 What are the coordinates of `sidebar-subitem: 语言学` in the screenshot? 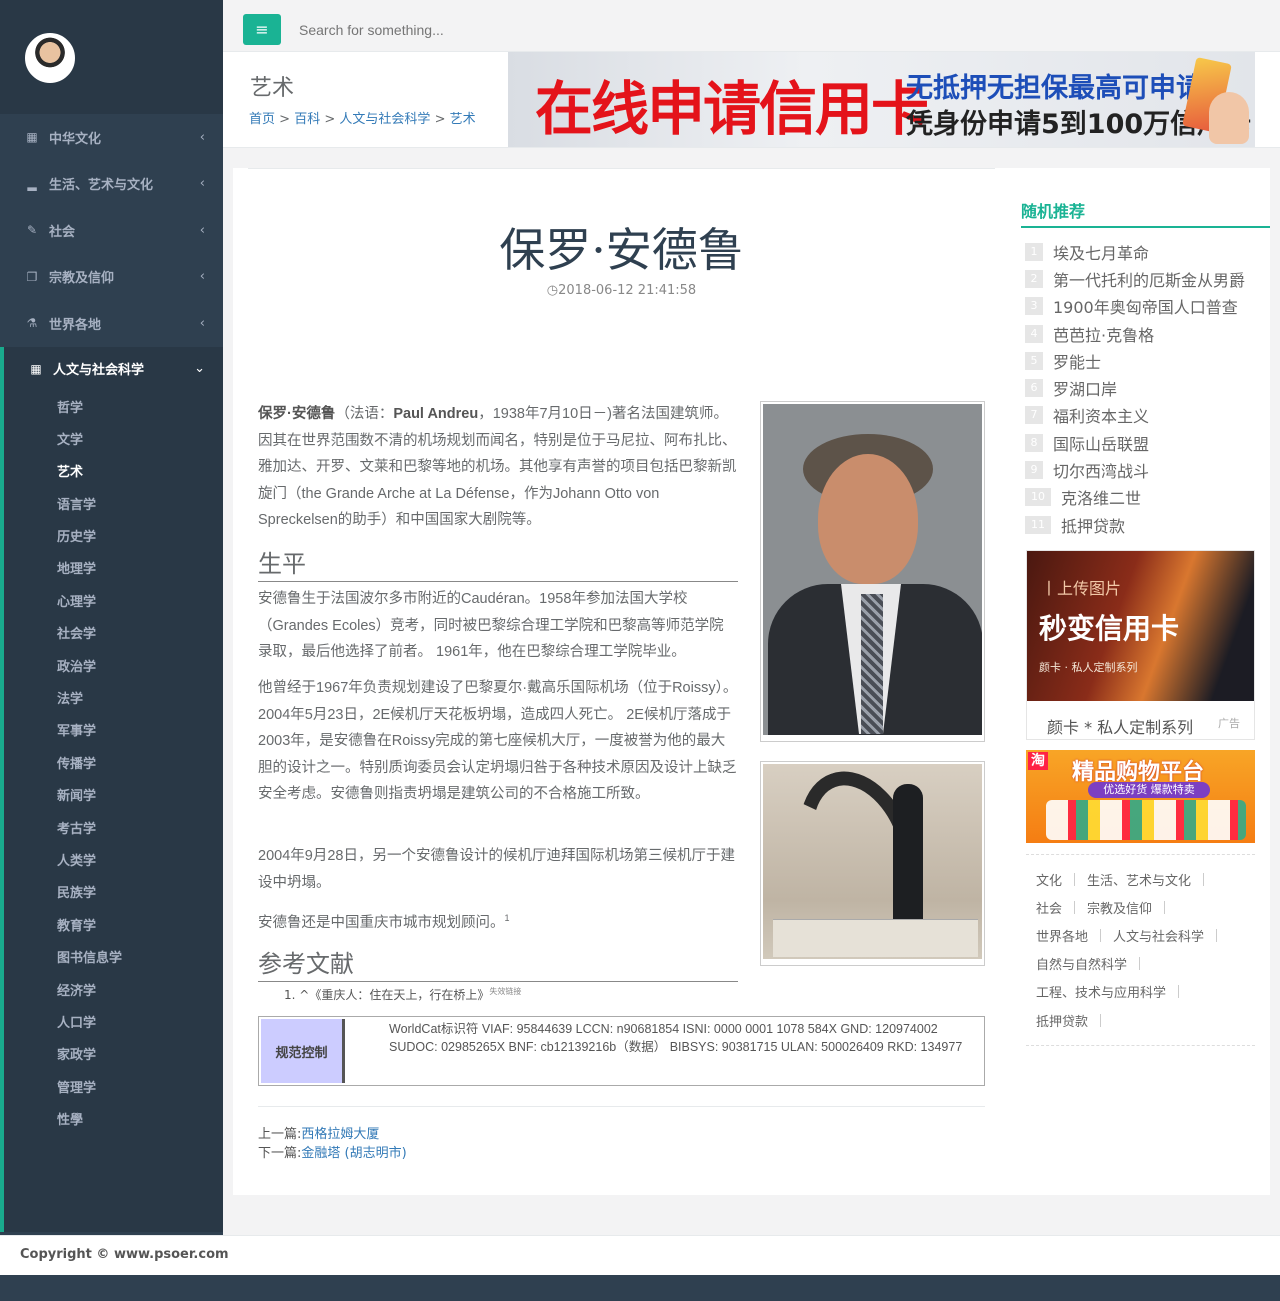 It's located at (113, 506).